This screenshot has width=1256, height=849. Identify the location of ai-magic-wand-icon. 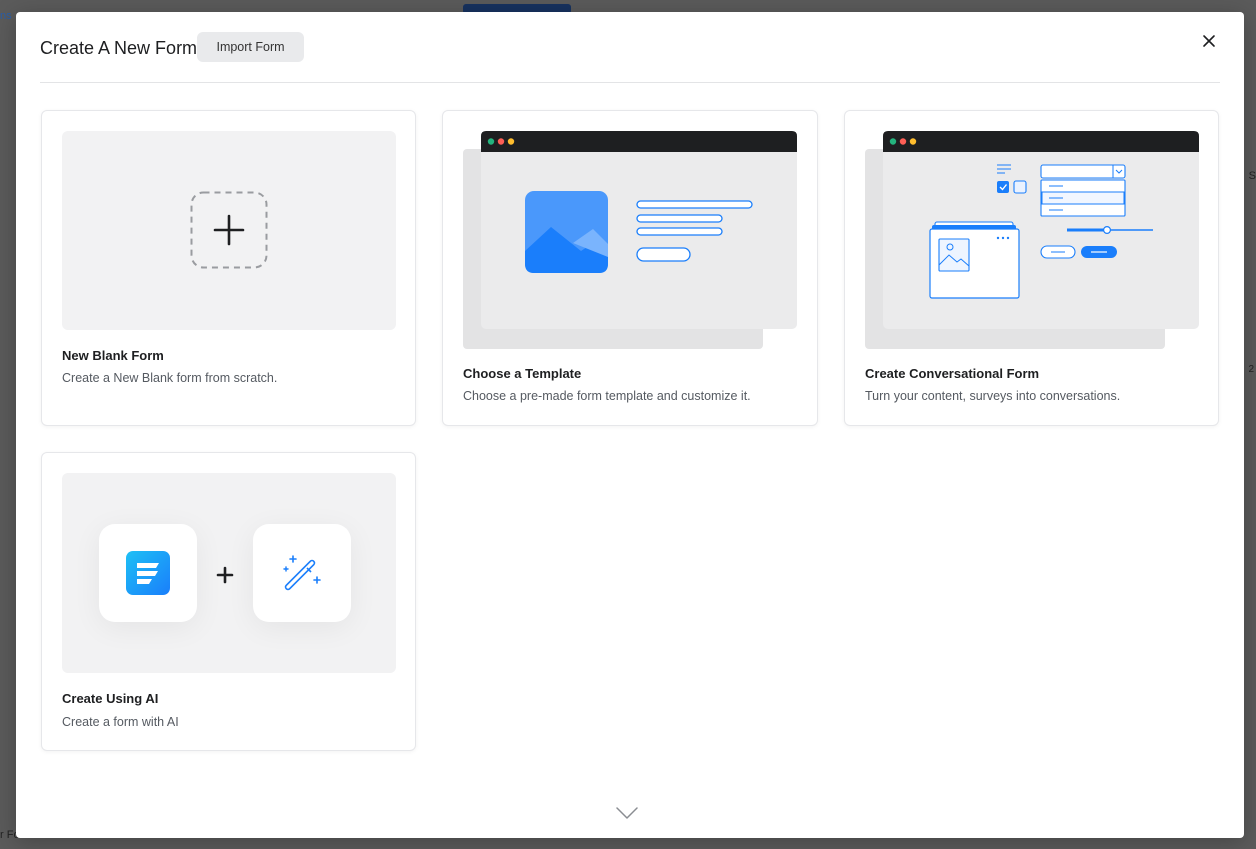
(302, 573).